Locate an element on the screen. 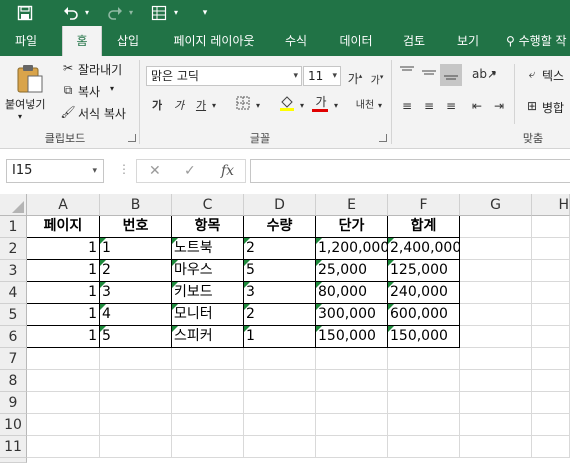 The height and width of the screenshot is (463, 570). align-right-icon: ≡ is located at coordinates (451, 106).